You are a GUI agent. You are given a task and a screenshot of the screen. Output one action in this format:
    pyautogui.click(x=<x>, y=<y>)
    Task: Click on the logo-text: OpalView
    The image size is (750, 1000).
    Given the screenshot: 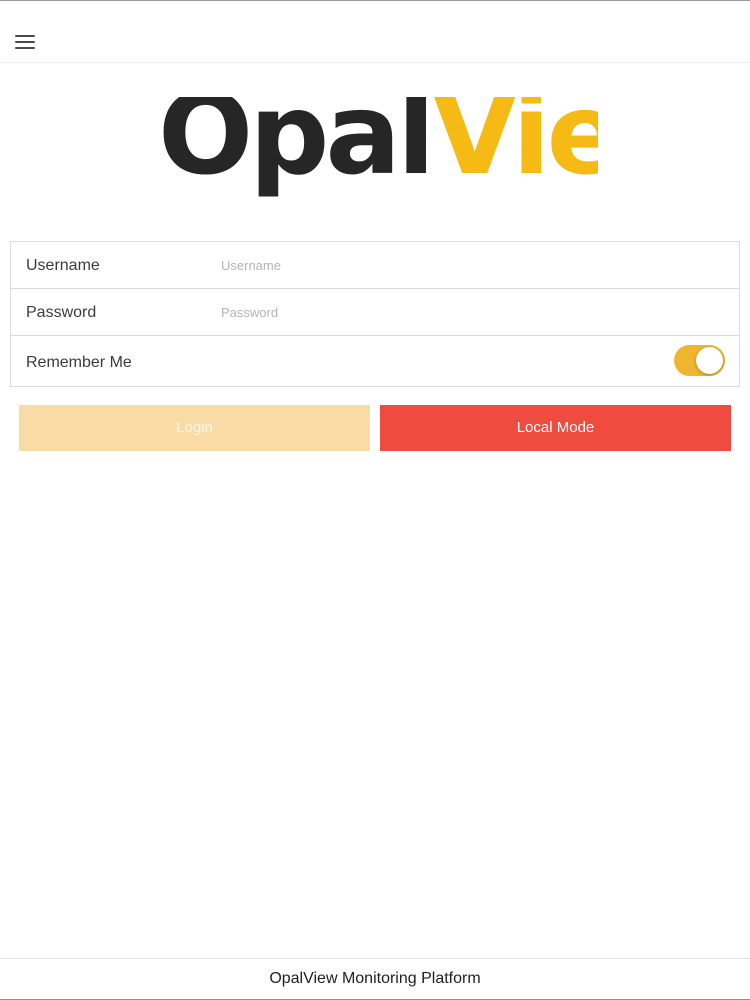 What is the action you would take?
    pyautogui.click(x=378, y=148)
    